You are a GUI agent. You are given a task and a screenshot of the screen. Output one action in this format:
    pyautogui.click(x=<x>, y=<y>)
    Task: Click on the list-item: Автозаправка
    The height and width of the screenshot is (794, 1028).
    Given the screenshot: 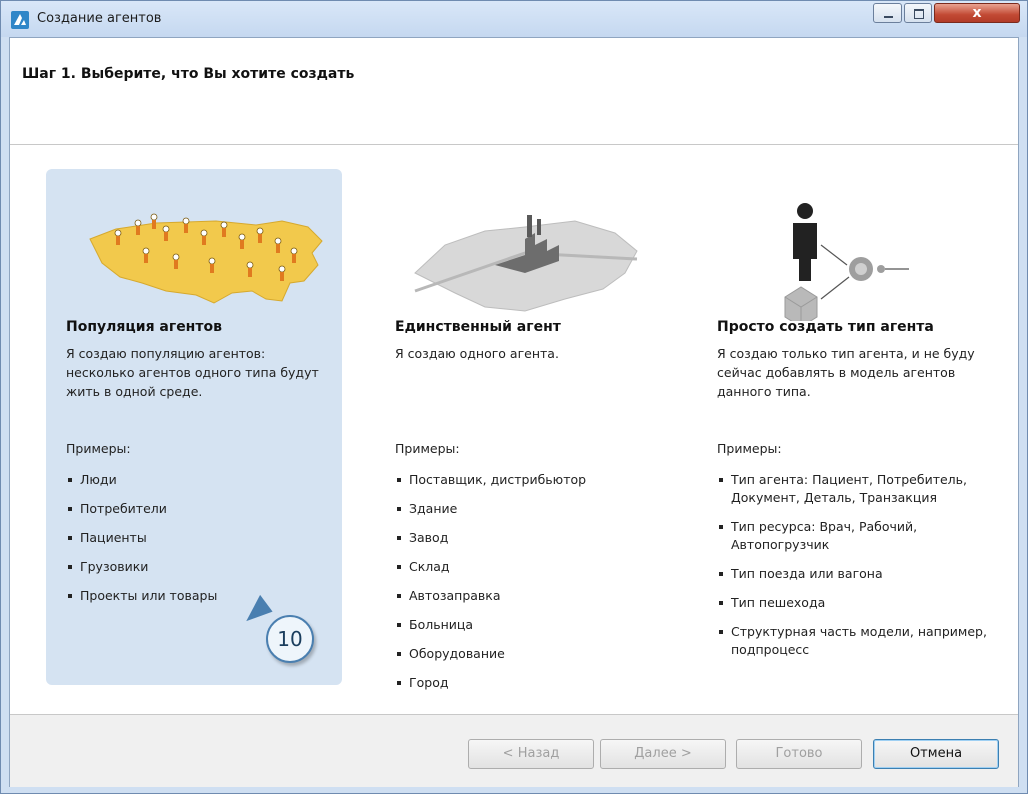 What is the action you would take?
    pyautogui.click(x=530, y=596)
    